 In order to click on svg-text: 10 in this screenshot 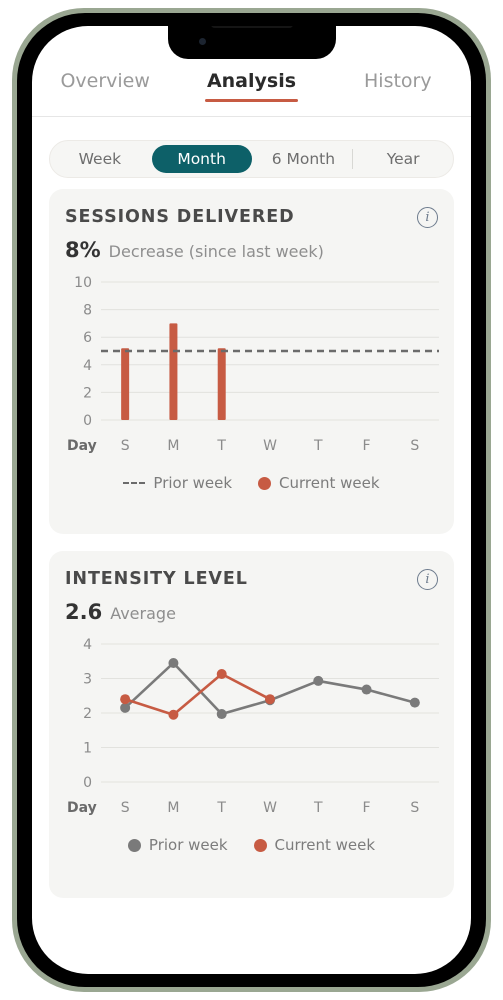, I will do `click(83, 283)`.